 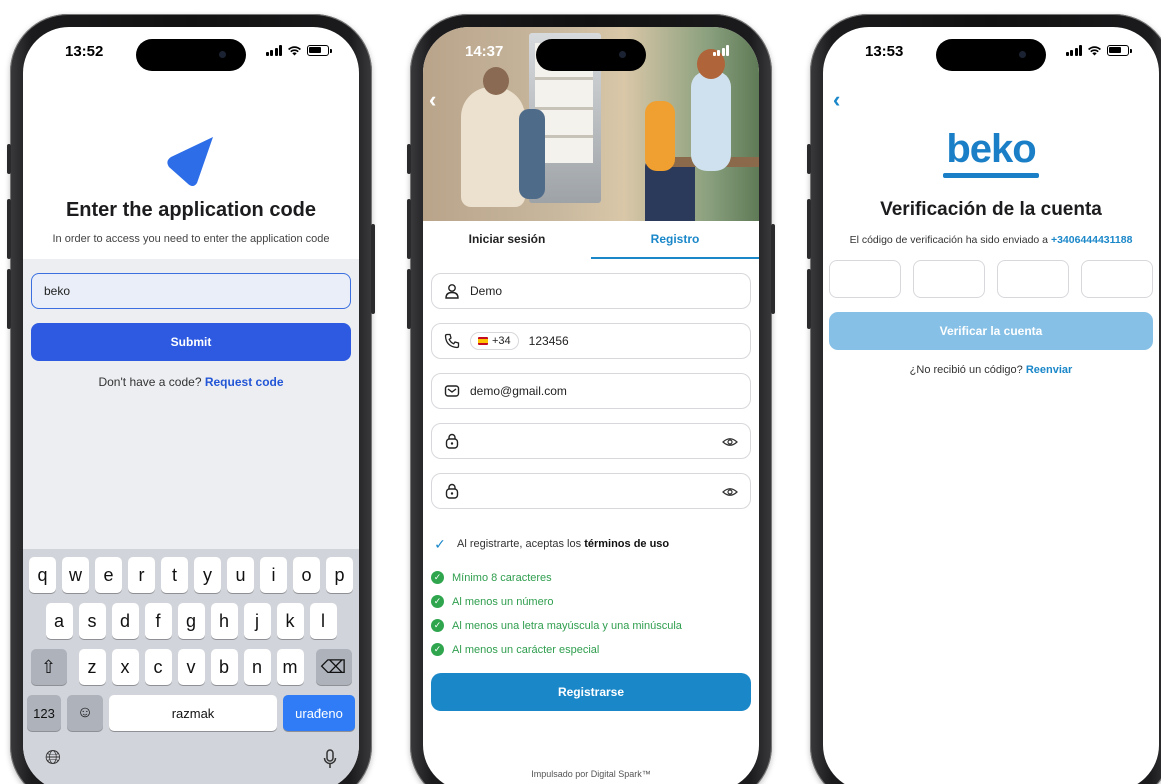 What do you see at coordinates (591, 601) in the screenshot?
I see `password-rule: ✓ Al menos un número` at bounding box center [591, 601].